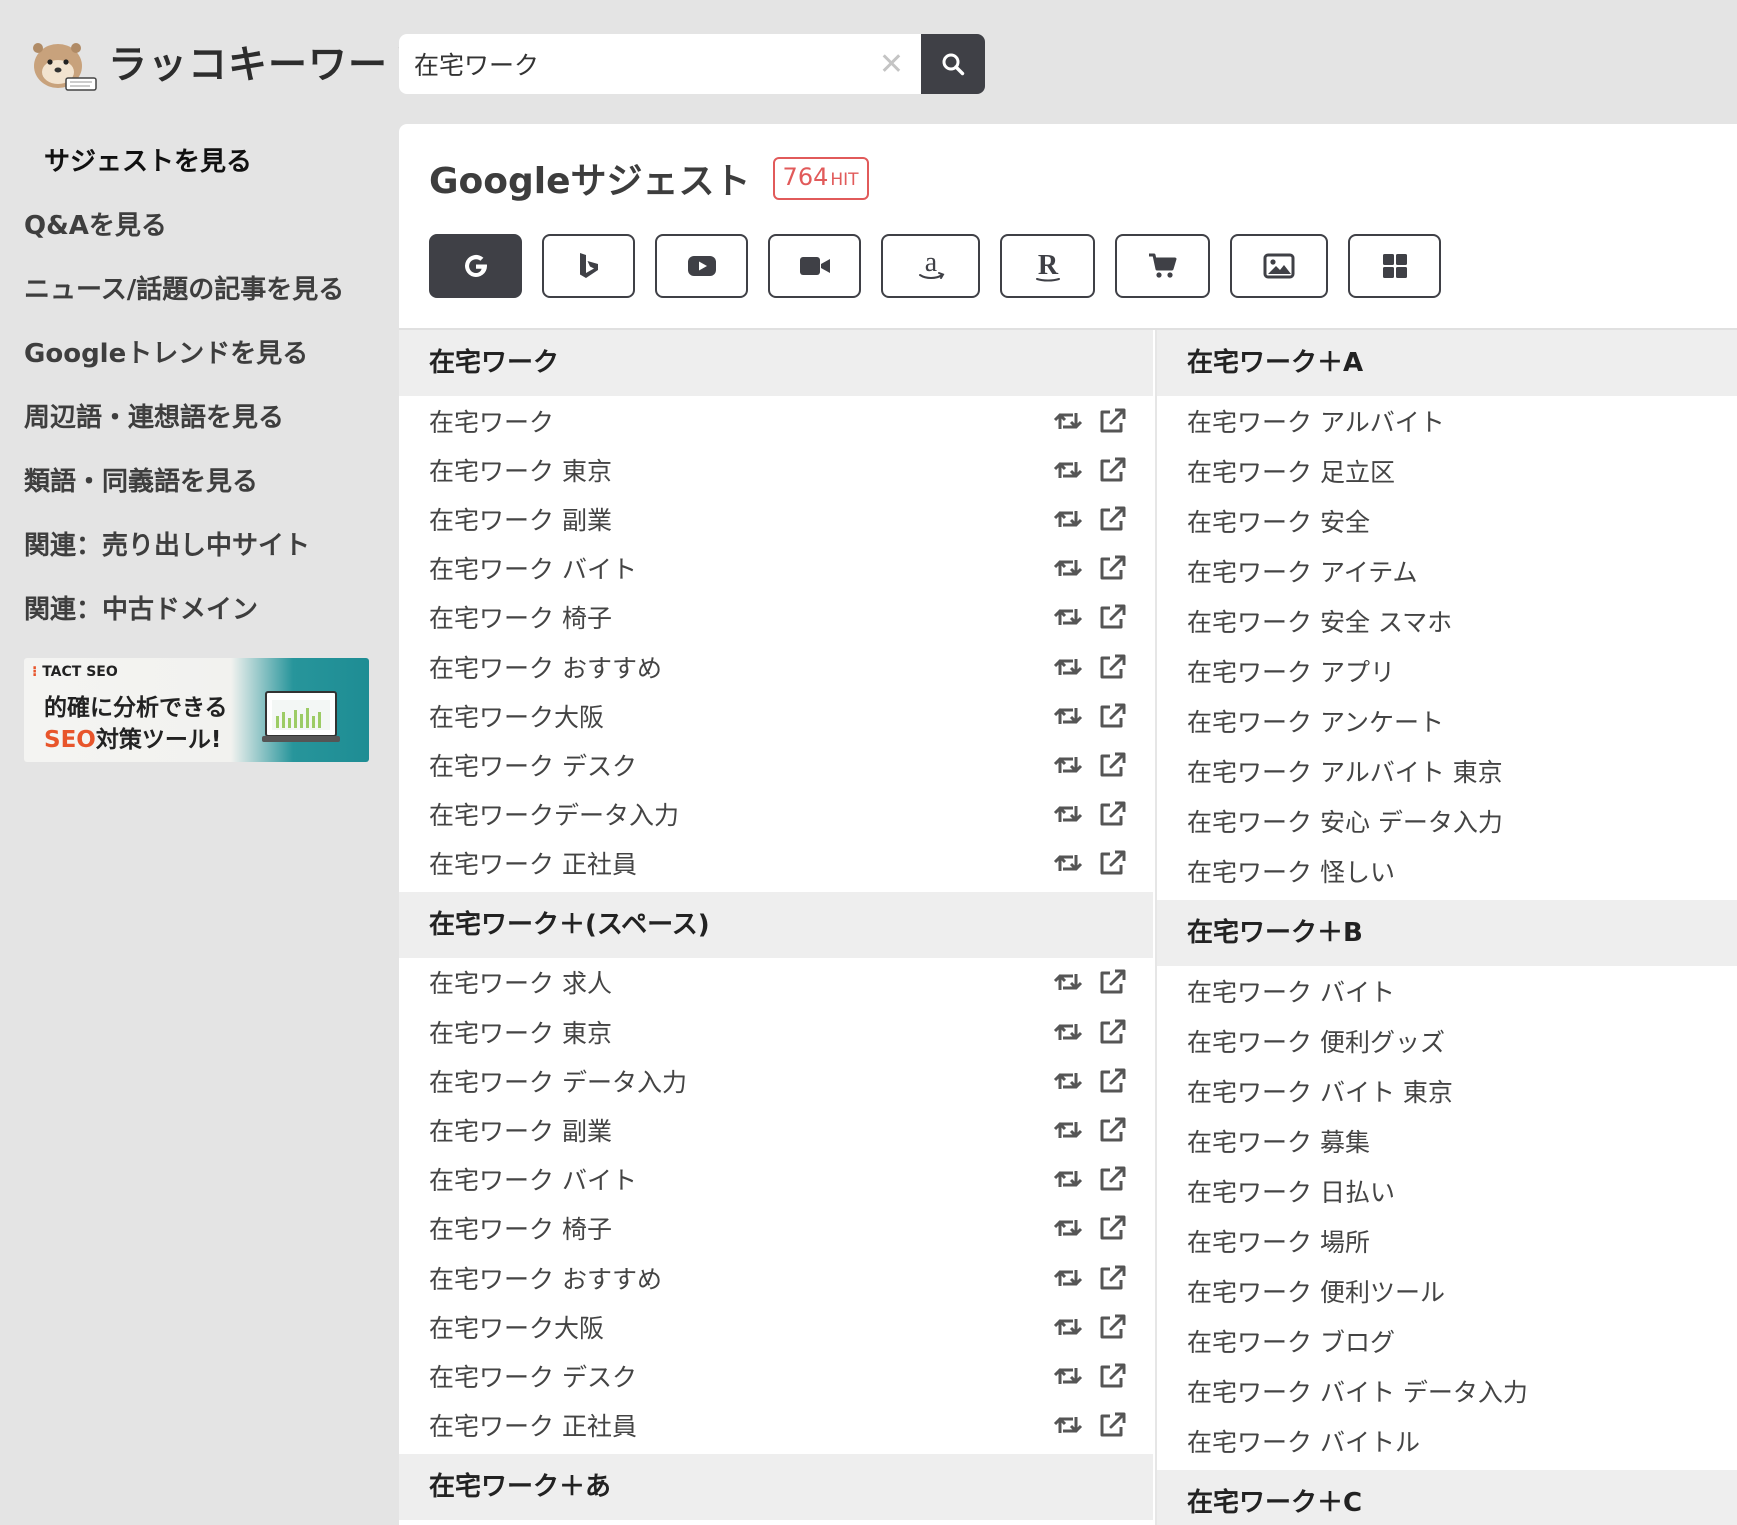 The height and width of the screenshot is (1525, 1737). What do you see at coordinates (930, 266) in the screenshot?
I see `tab-amazon: a` at bounding box center [930, 266].